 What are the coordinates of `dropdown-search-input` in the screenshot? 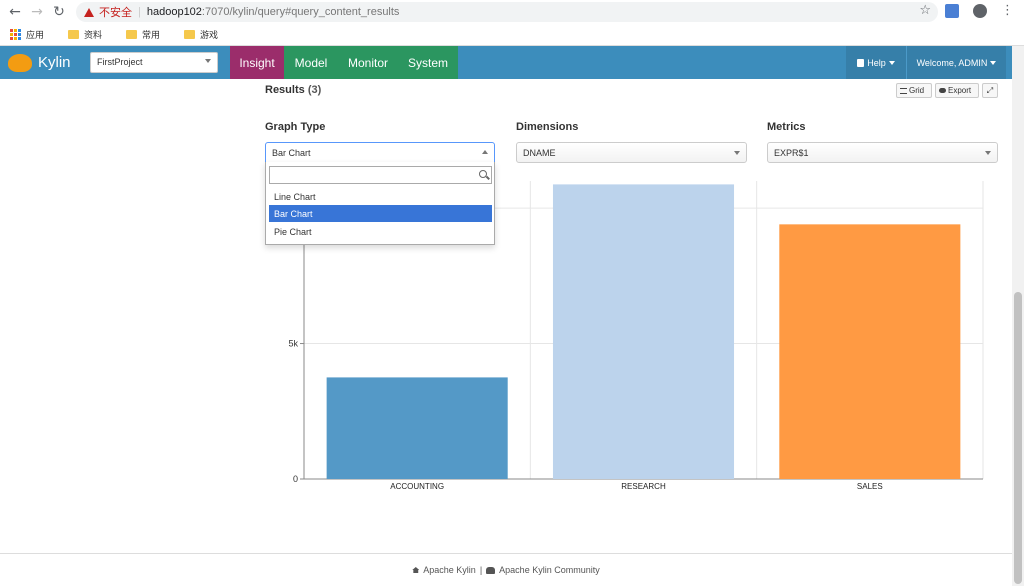 It's located at (380, 175).